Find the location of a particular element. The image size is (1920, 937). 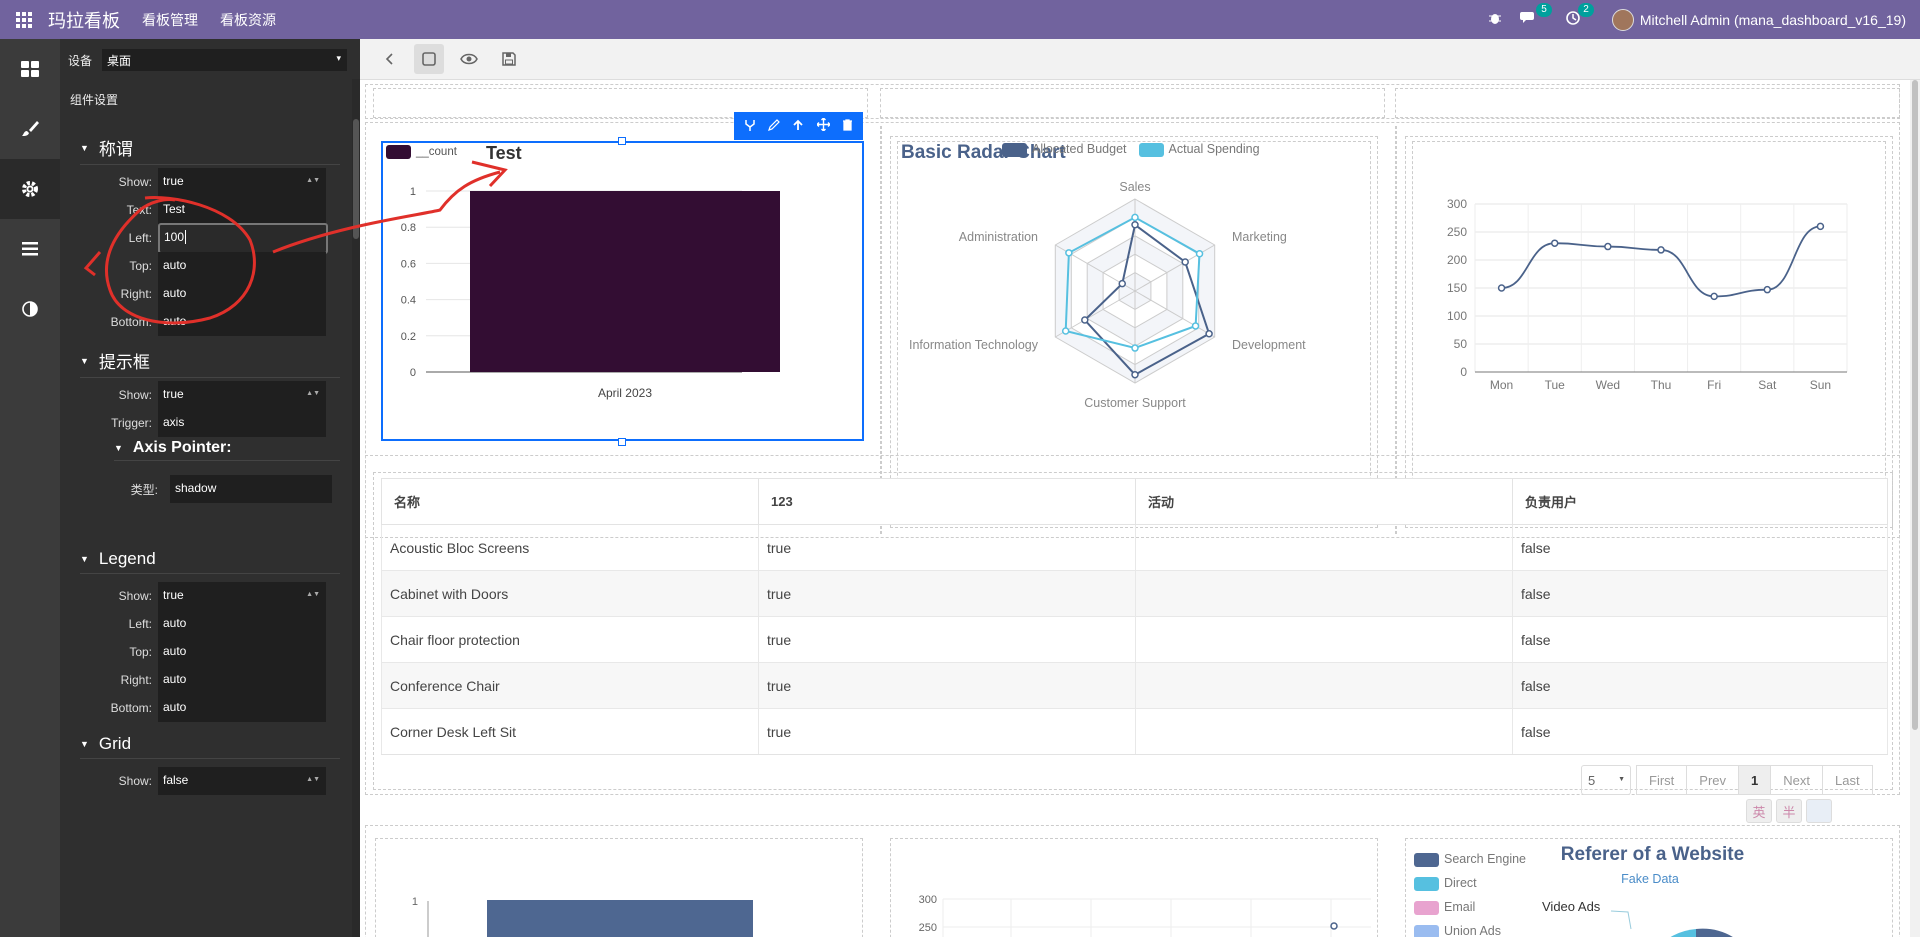

table-row: Corner Desk Left Sit true false is located at coordinates (1134, 731).